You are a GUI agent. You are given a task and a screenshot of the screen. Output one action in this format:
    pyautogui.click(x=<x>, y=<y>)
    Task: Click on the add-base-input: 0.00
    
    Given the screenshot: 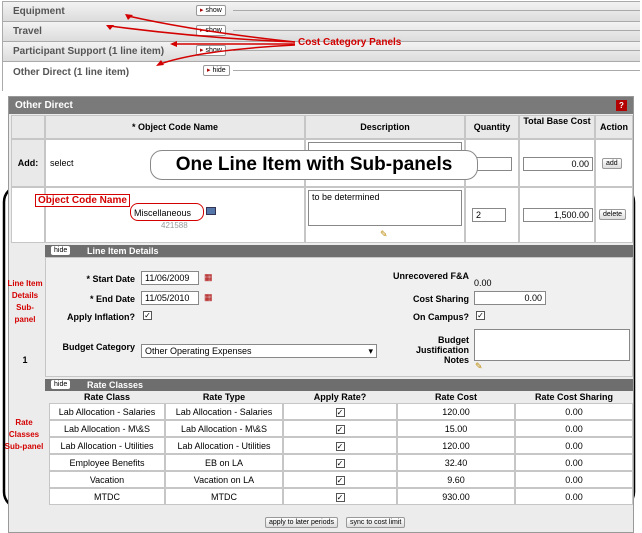 What is the action you would take?
    pyautogui.click(x=558, y=164)
    